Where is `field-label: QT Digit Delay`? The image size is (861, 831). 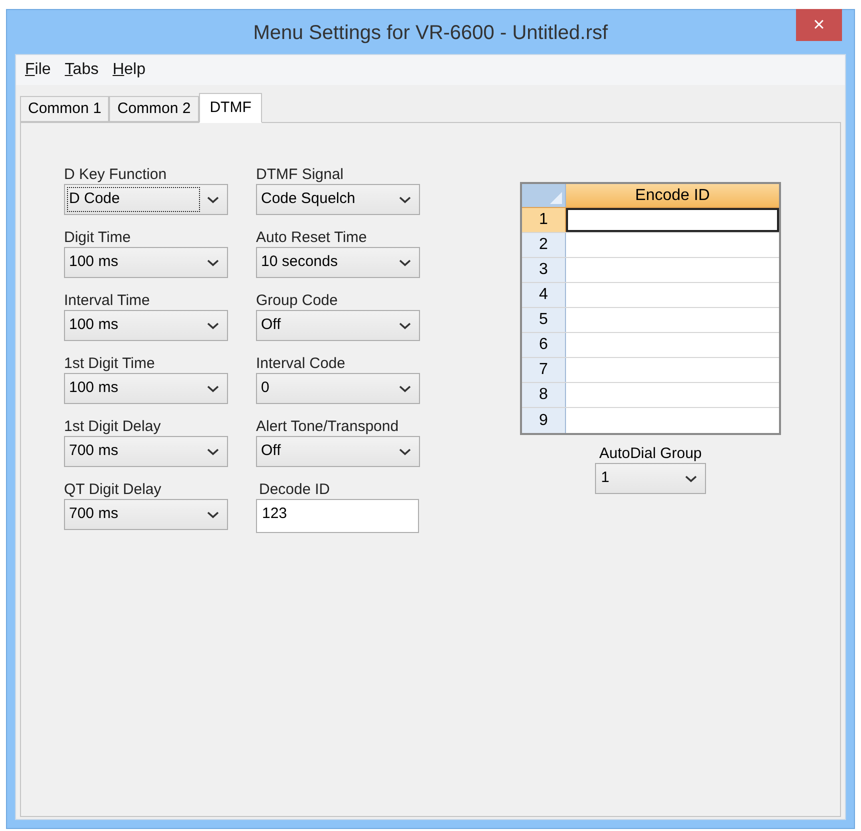 field-label: QT Digit Delay is located at coordinates (113, 490).